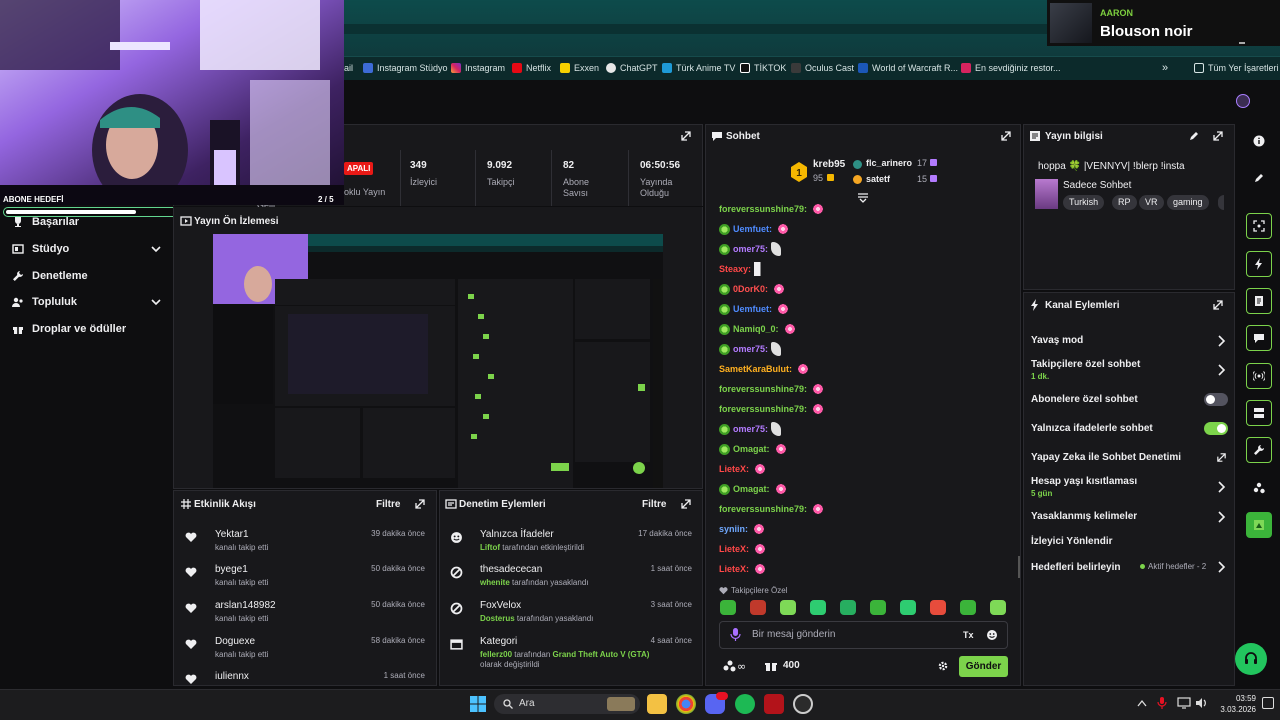 This screenshot has height=720, width=1280. Describe the element at coordinates (992, 635) in the screenshot. I see `emote-picker-icon` at that location.